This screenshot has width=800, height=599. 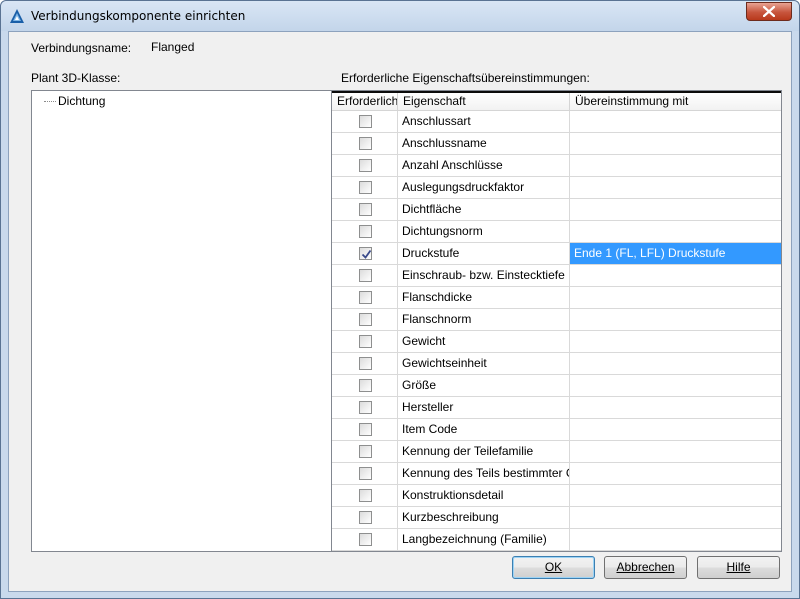 What do you see at coordinates (484, 187) in the screenshot?
I see `property-cell: Auslegungsdruckfaktor` at bounding box center [484, 187].